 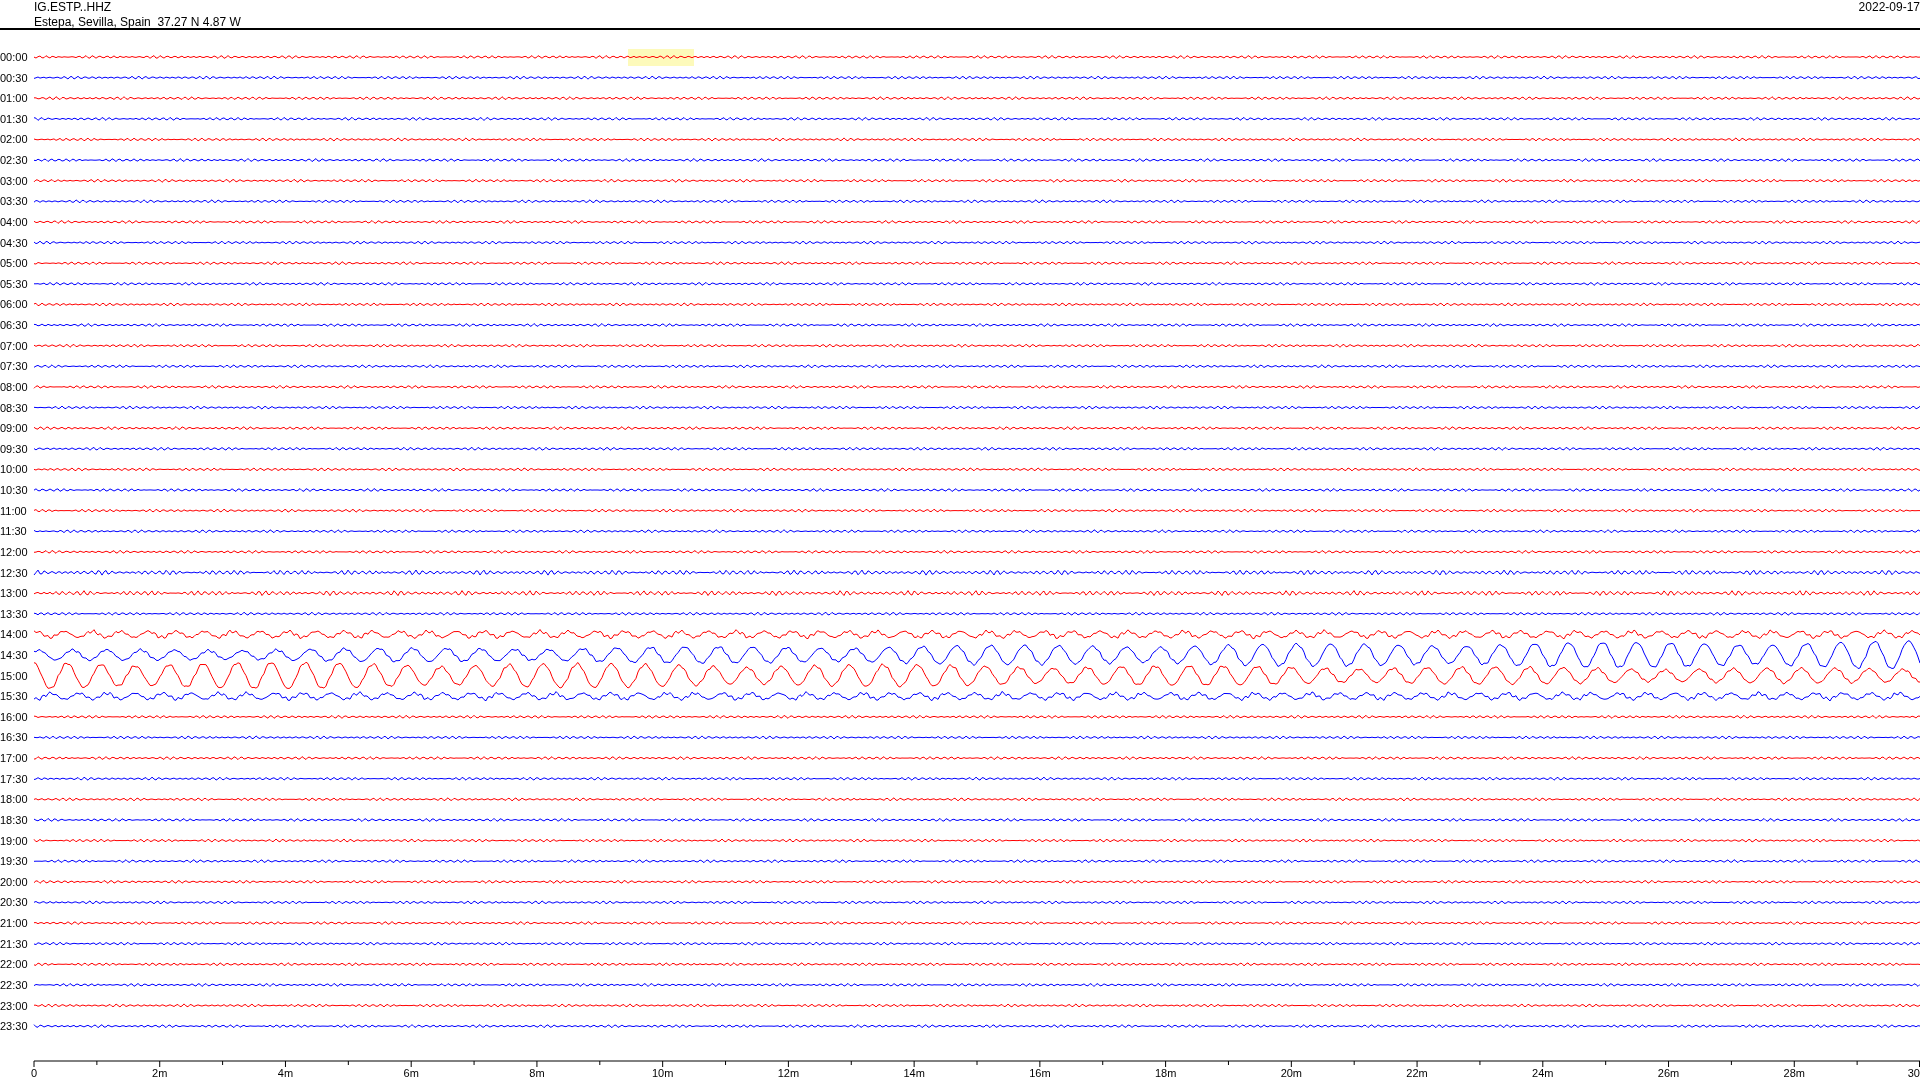 What do you see at coordinates (14, 902) in the screenshot?
I see `time-label: 20:30` at bounding box center [14, 902].